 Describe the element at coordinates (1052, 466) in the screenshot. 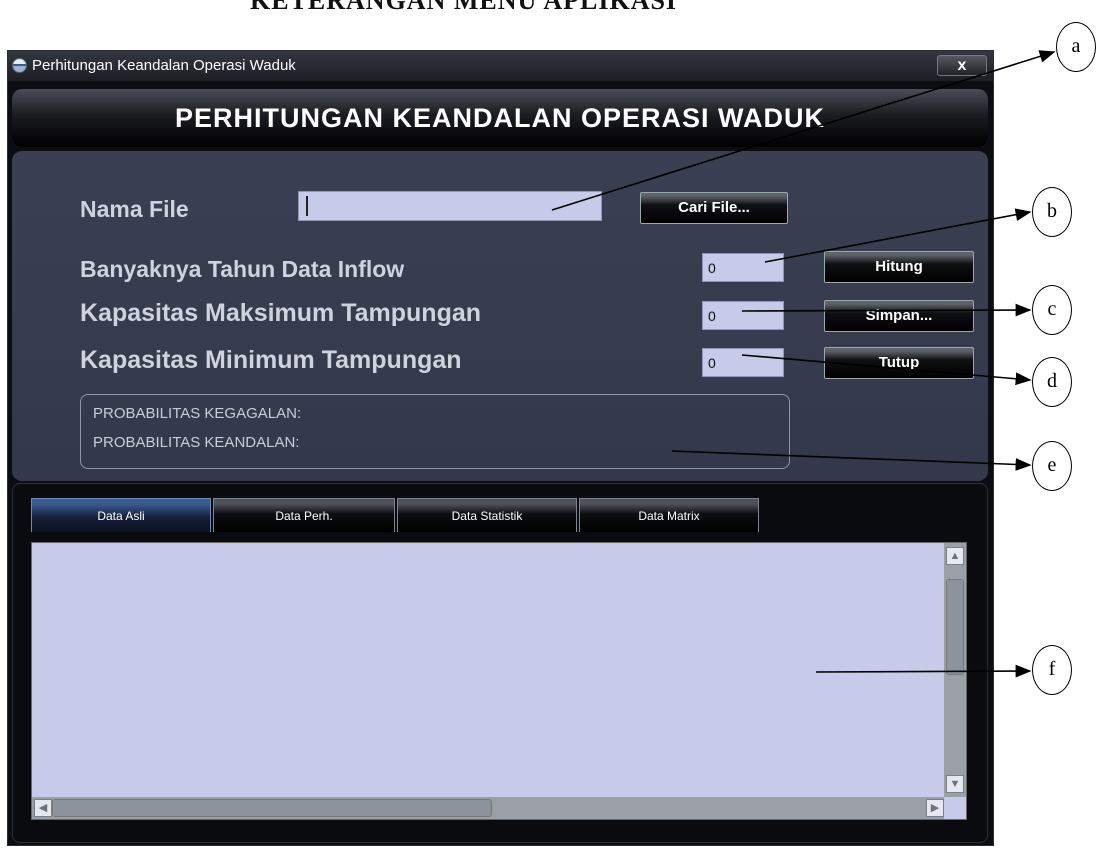

I see `callout-e: e` at that location.